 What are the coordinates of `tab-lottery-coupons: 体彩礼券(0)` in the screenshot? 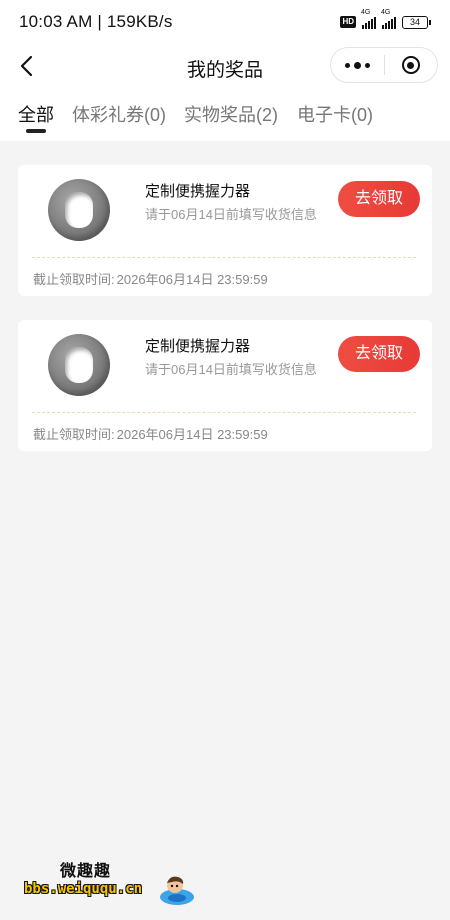 It's located at (119, 114).